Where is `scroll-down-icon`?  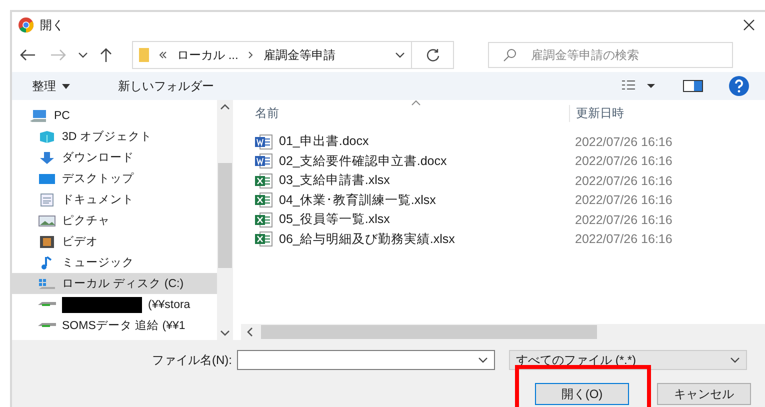 scroll-down-icon is located at coordinates (225, 333).